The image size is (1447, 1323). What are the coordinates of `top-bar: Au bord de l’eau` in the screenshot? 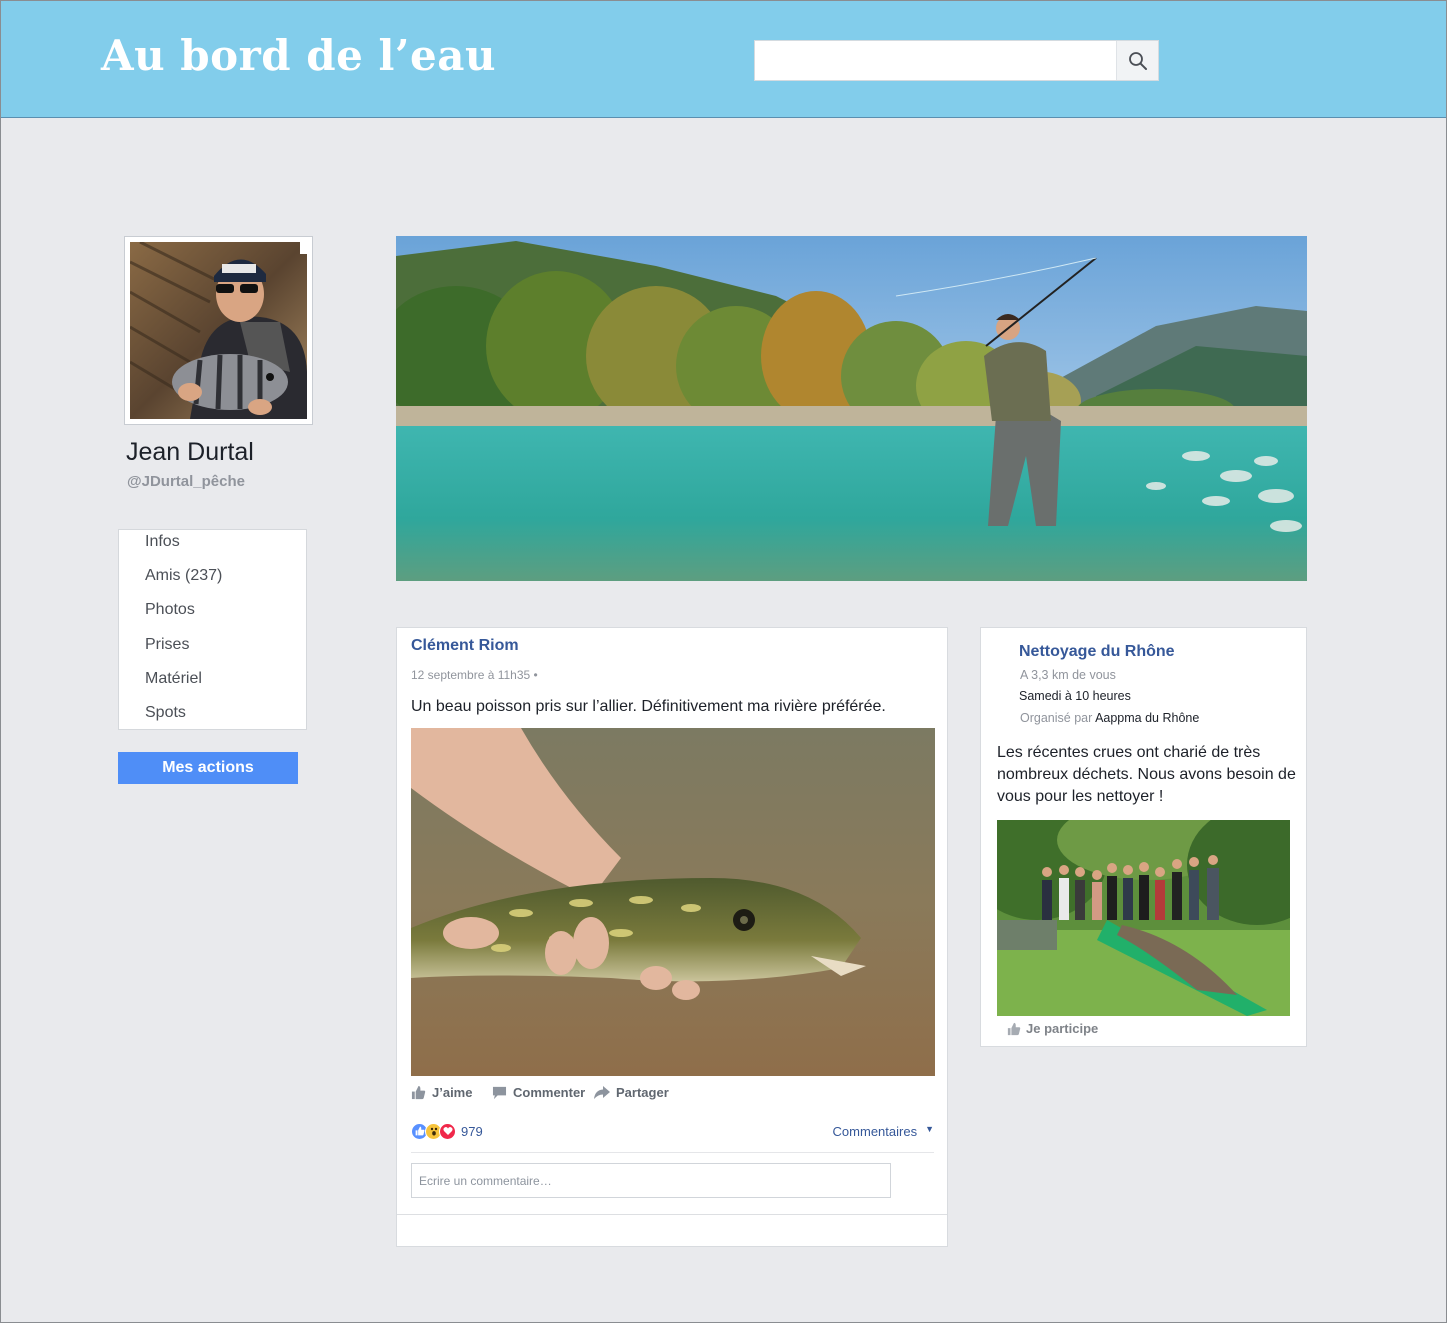 It's located at (723, 59).